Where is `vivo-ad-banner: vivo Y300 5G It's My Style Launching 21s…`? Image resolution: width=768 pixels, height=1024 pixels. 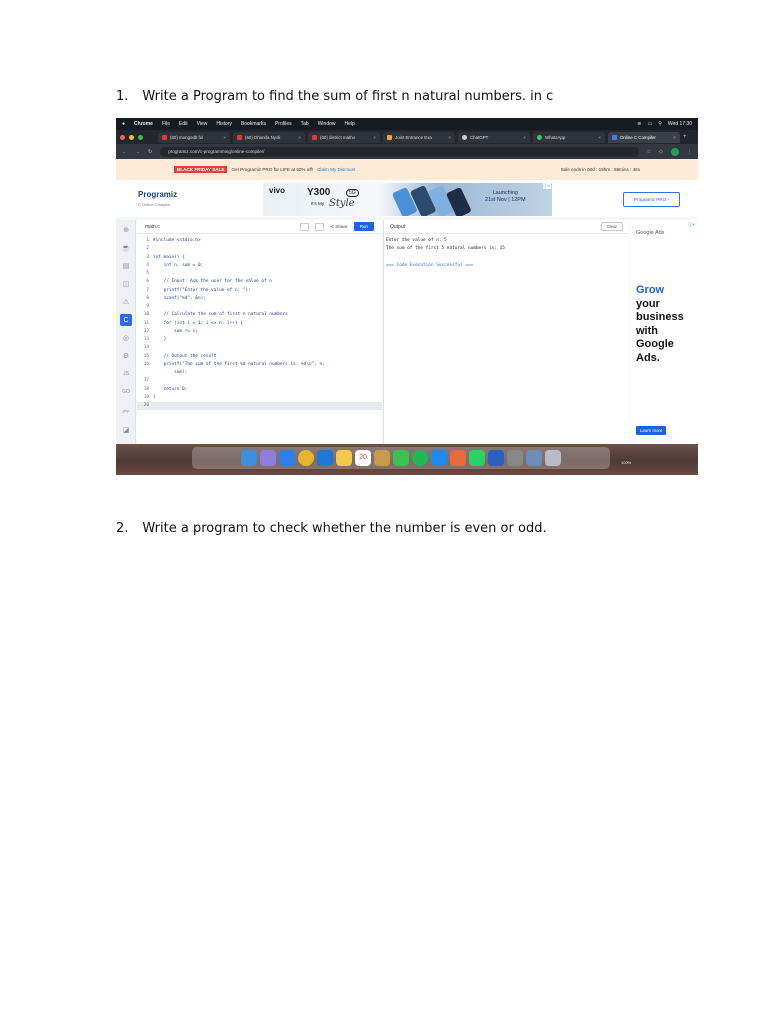 vivo-ad-banner: vivo Y300 5G It's My Style Launching 21s… is located at coordinates (407, 199).